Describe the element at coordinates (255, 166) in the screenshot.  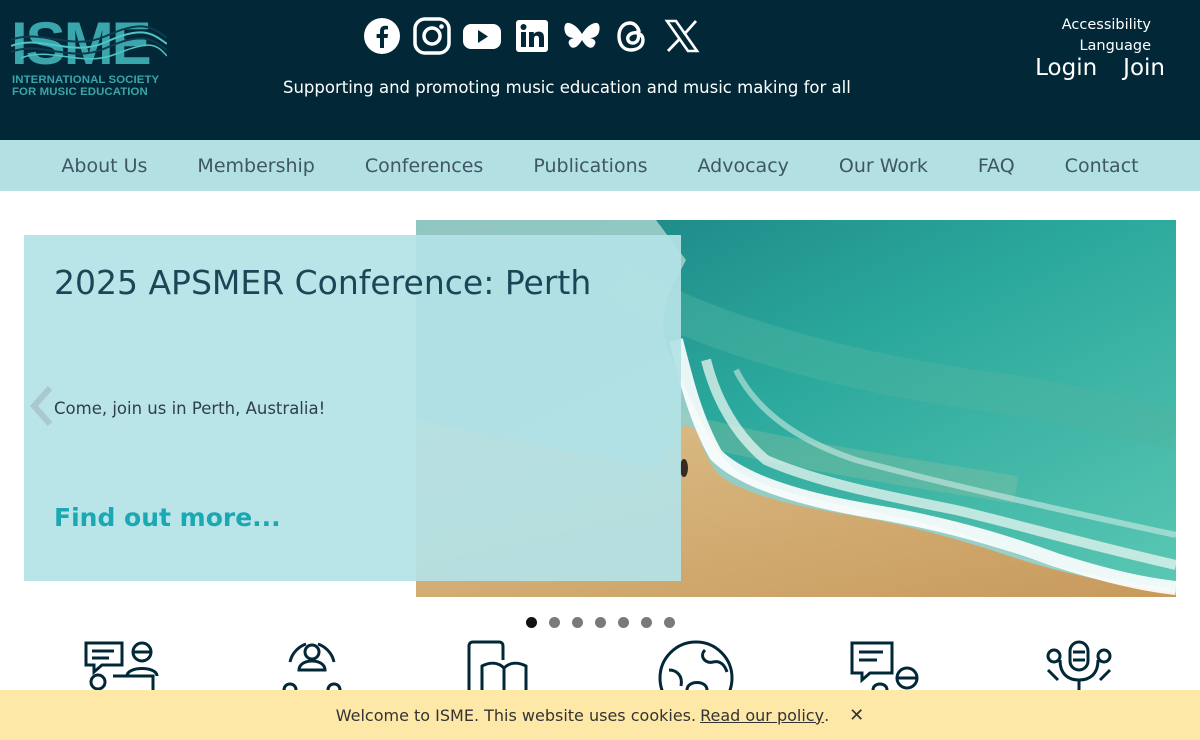
I see `nav-item-membership: Membership` at that location.